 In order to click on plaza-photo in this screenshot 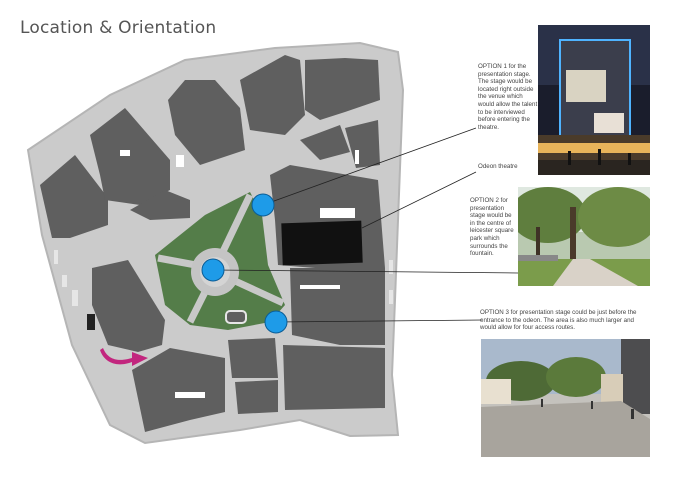, I will do `click(565, 398)`.